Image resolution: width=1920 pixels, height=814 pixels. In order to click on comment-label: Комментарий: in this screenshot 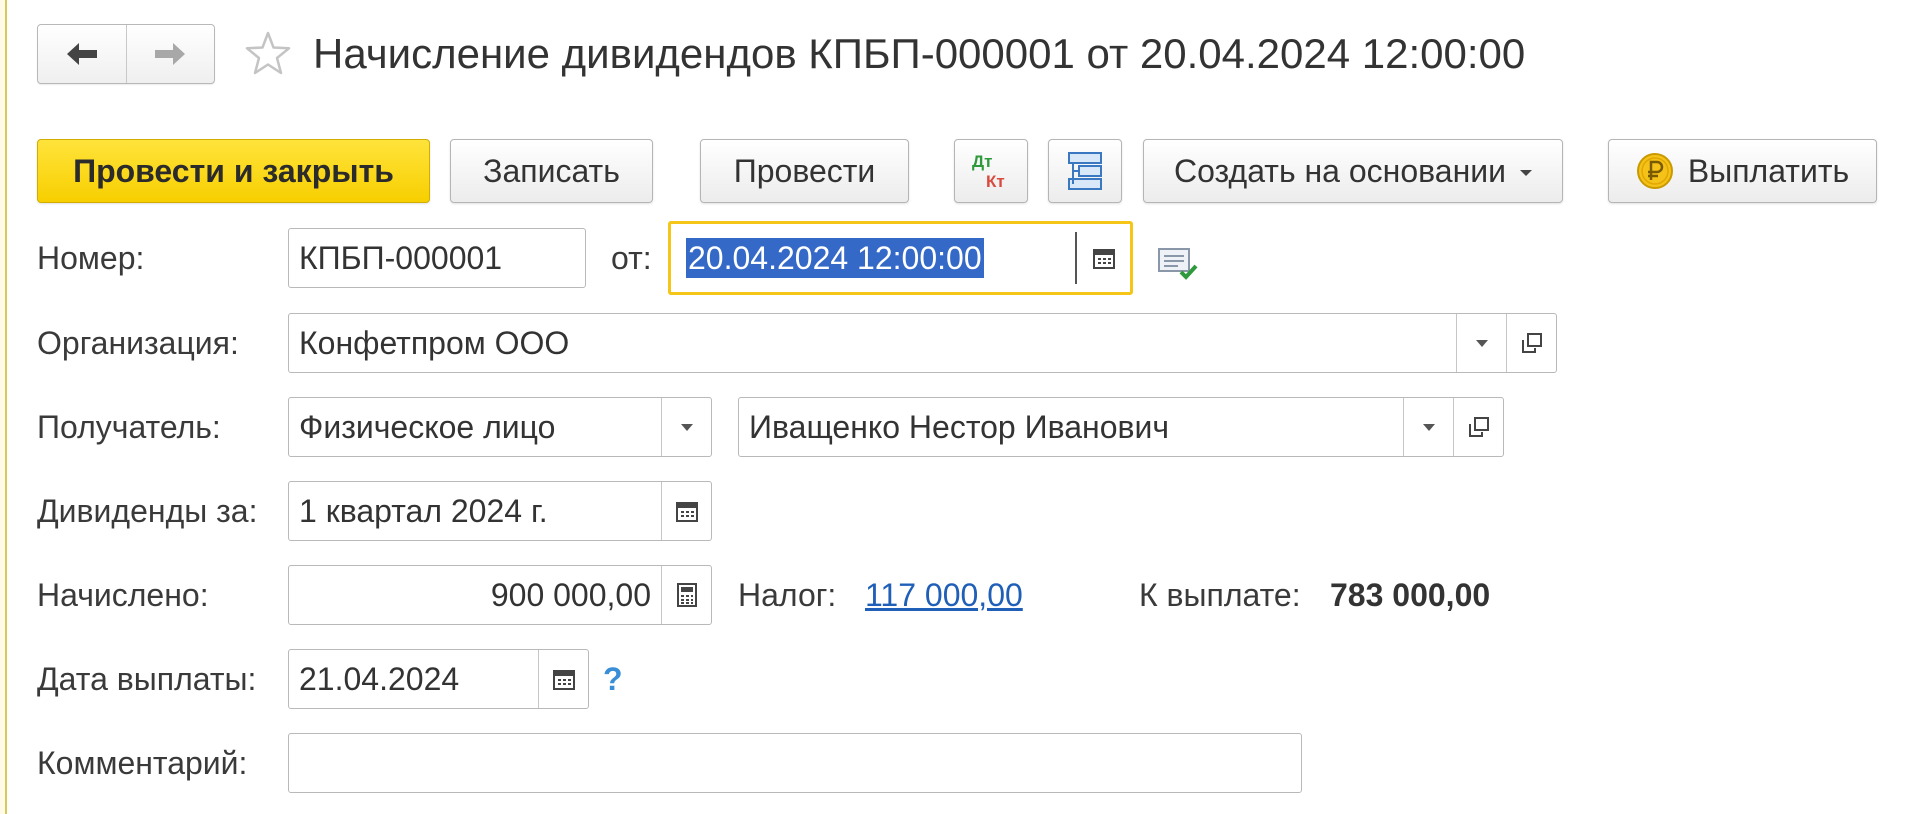, I will do `click(142, 763)`.